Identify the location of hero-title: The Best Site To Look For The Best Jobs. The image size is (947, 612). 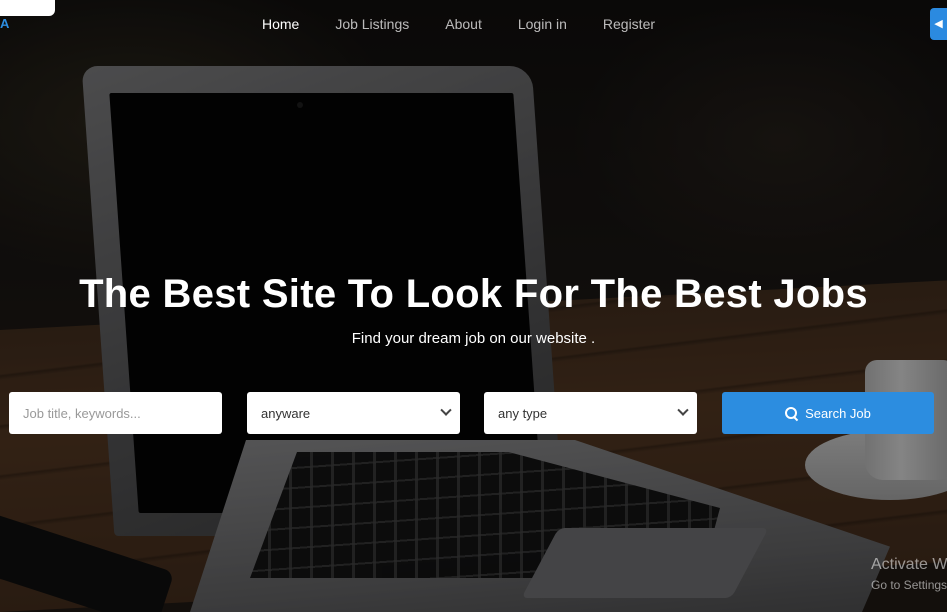
(473, 294).